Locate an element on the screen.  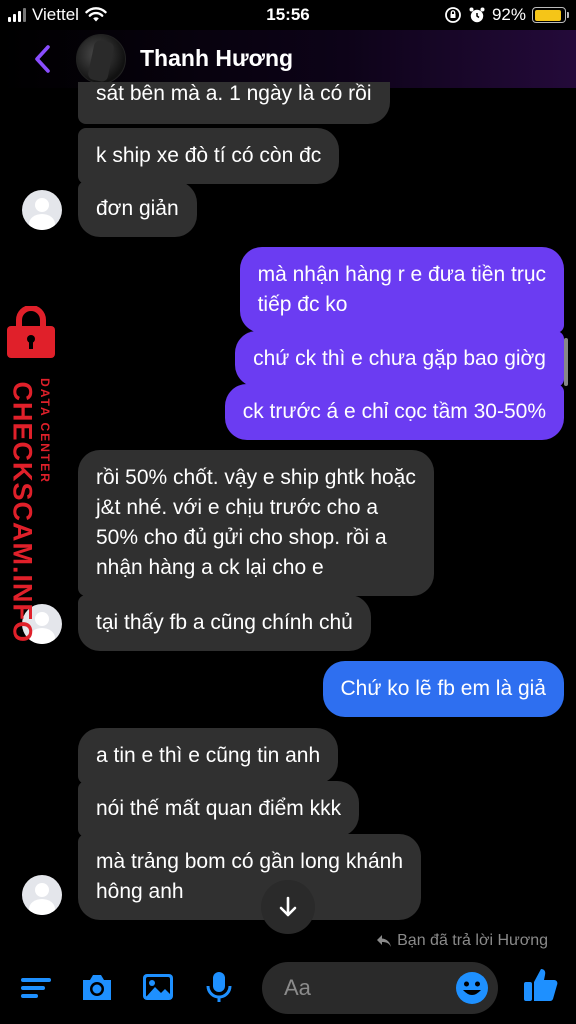
contact-name: Thanh Hương is located at coordinates (216, 58).